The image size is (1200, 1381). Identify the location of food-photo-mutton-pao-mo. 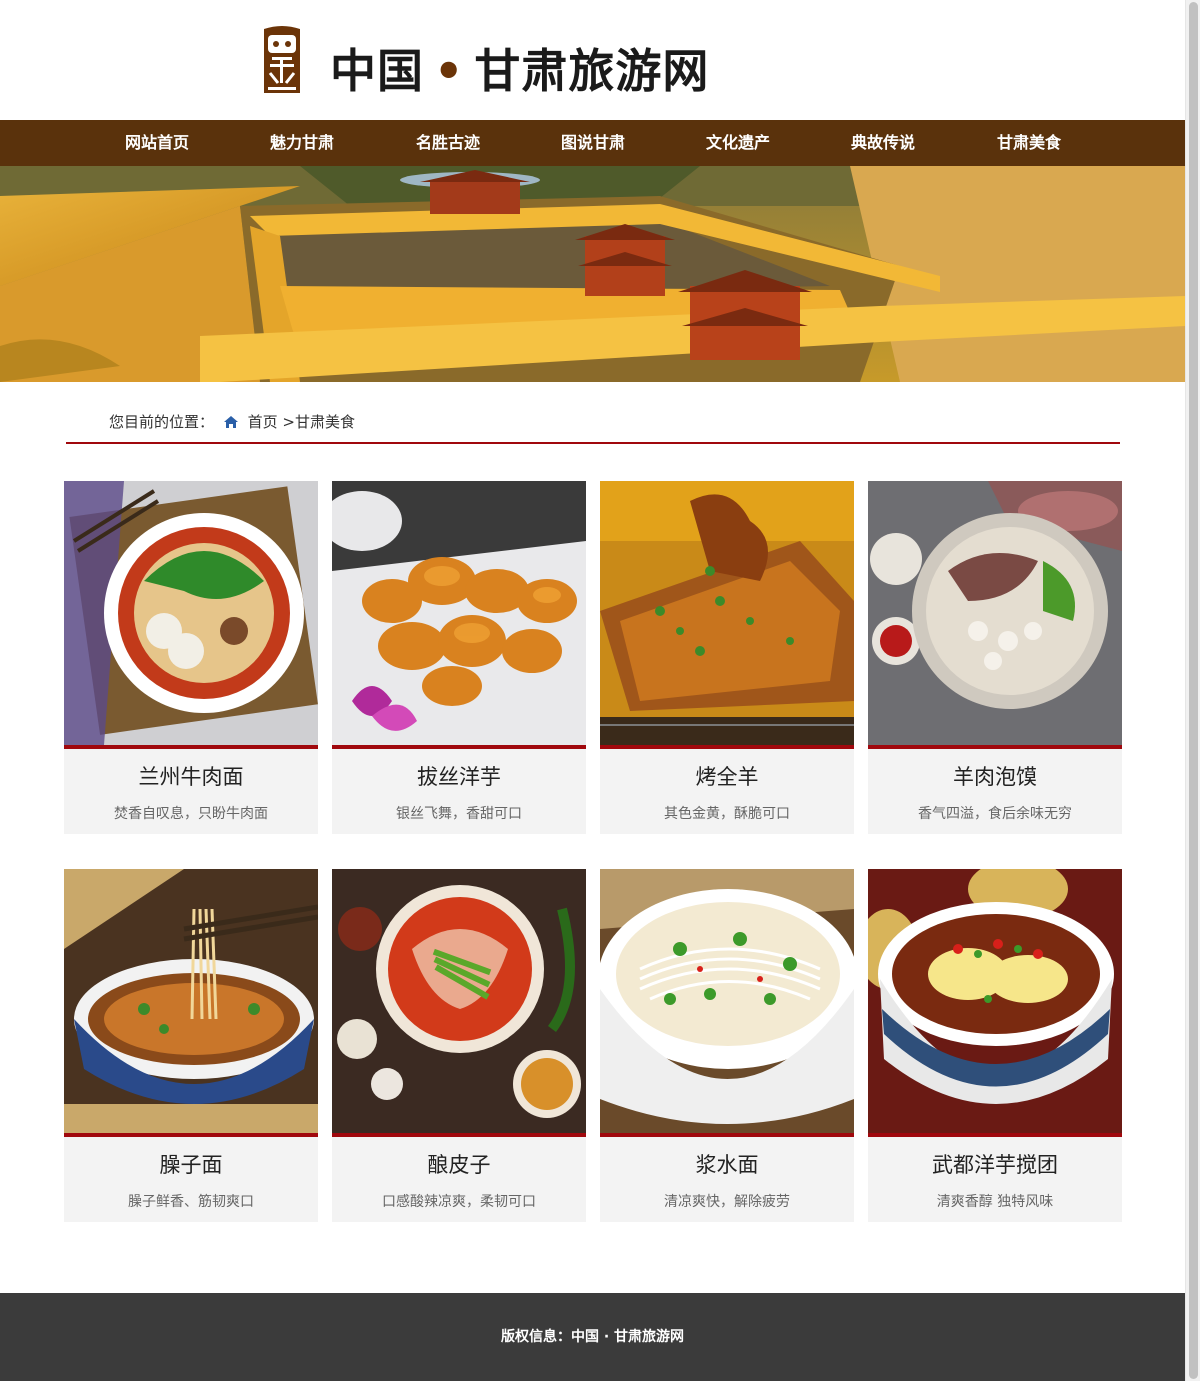
(995, 613).